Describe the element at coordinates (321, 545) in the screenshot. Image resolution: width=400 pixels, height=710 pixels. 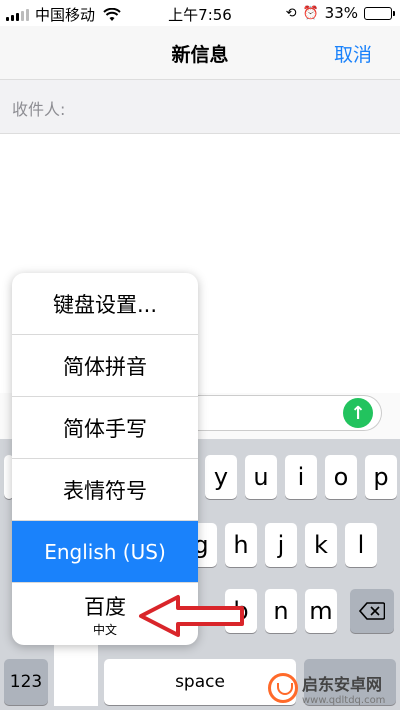
I see `key-k: k` at that location.